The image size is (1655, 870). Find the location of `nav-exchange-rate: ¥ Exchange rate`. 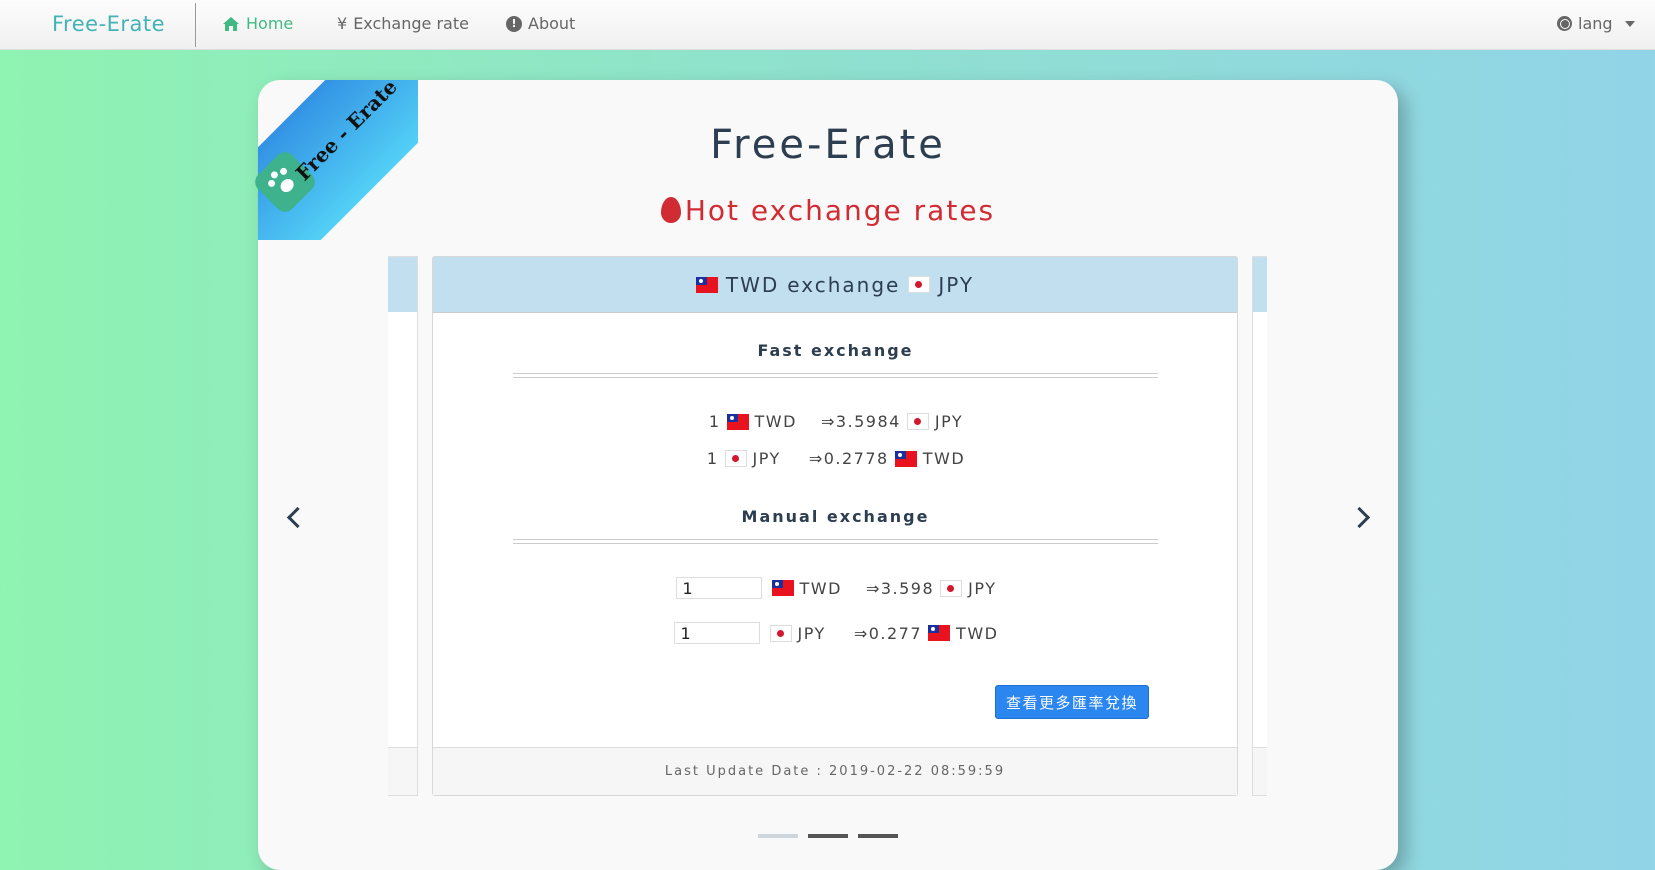

nav-exchange-rate: ¥ Exchange rate is located at coordinates (403, 23).